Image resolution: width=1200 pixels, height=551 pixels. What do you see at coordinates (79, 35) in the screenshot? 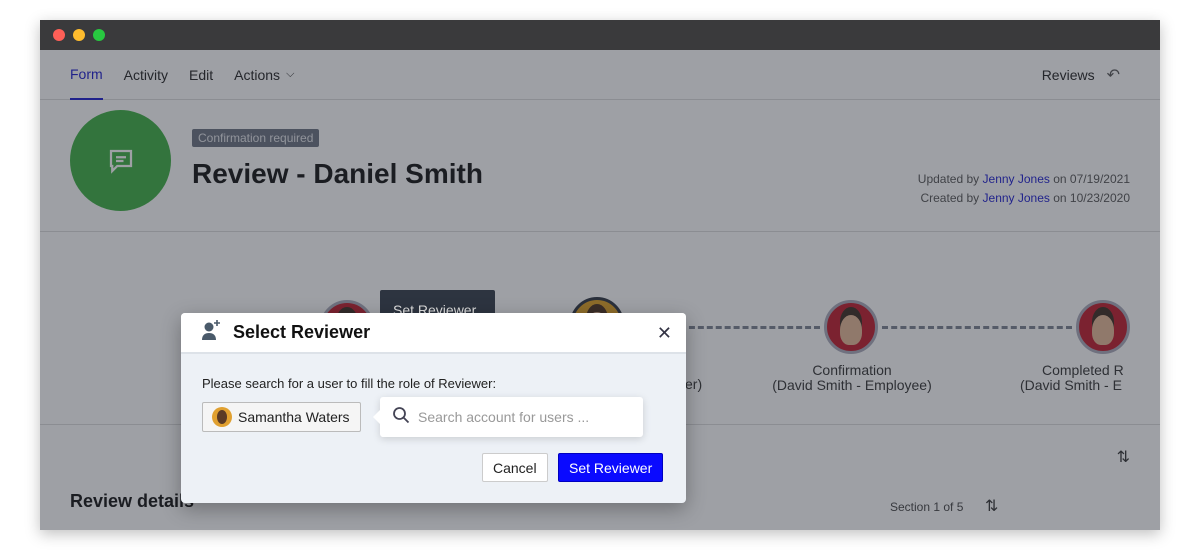
I see `minimize-window-button` at bounding box center [79, 35].